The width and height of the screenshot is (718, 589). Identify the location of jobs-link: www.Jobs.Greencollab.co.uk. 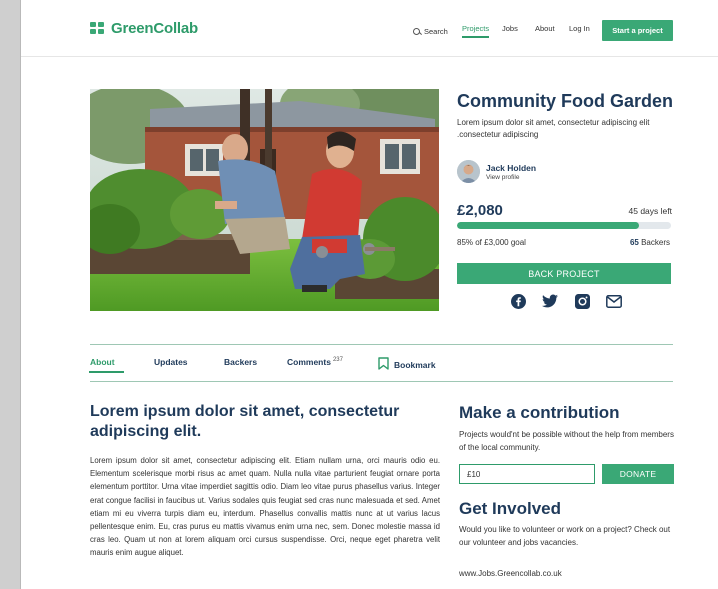
(510, 573).